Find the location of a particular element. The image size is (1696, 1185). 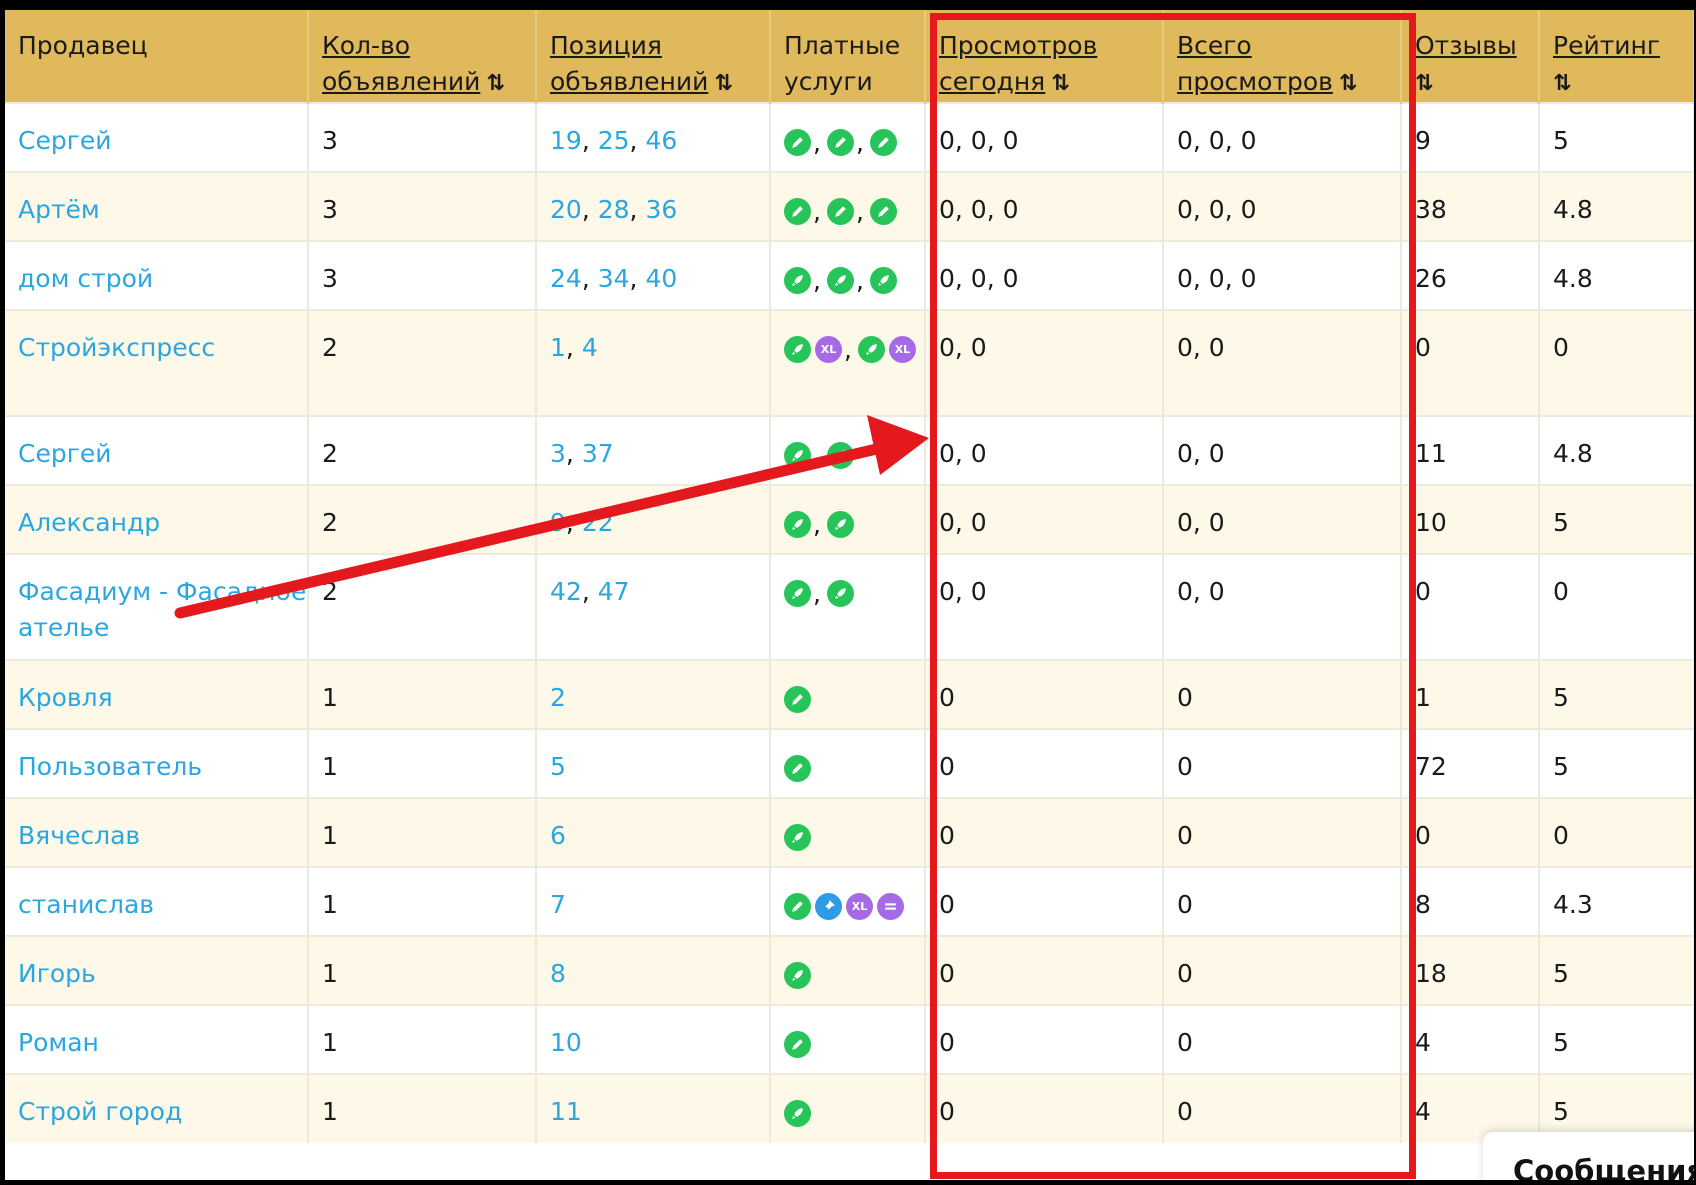

cell-ad-positions: 10 is located at coordinates (653, 1039).